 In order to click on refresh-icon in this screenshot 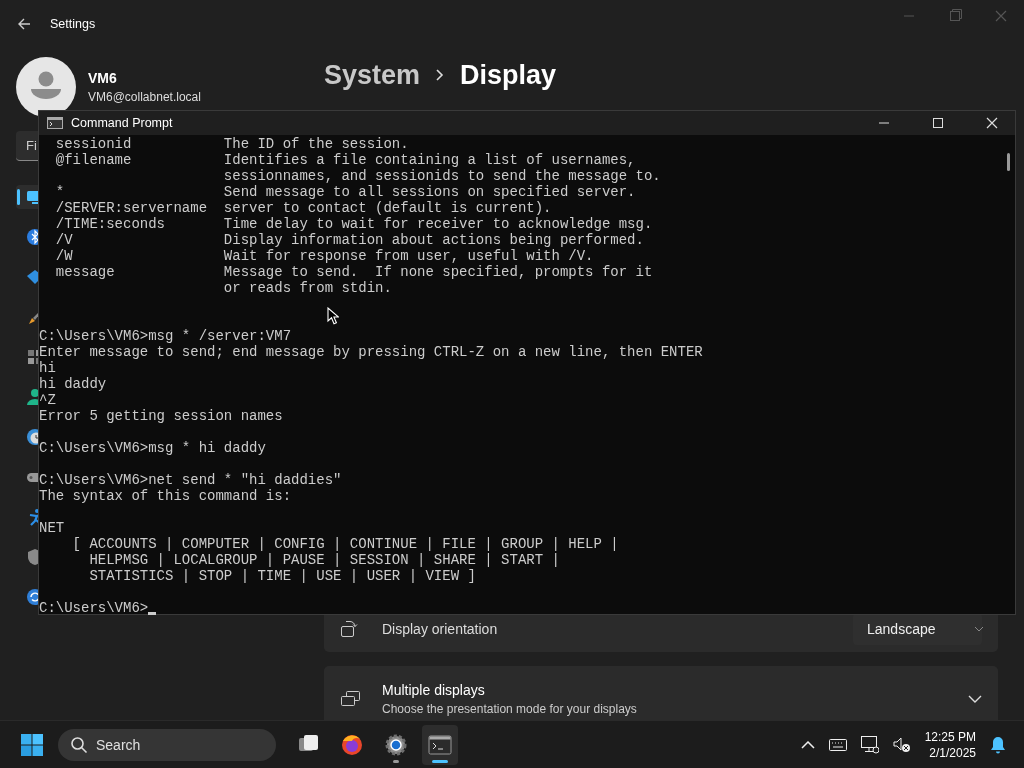, I will do `click(32, 597)`.